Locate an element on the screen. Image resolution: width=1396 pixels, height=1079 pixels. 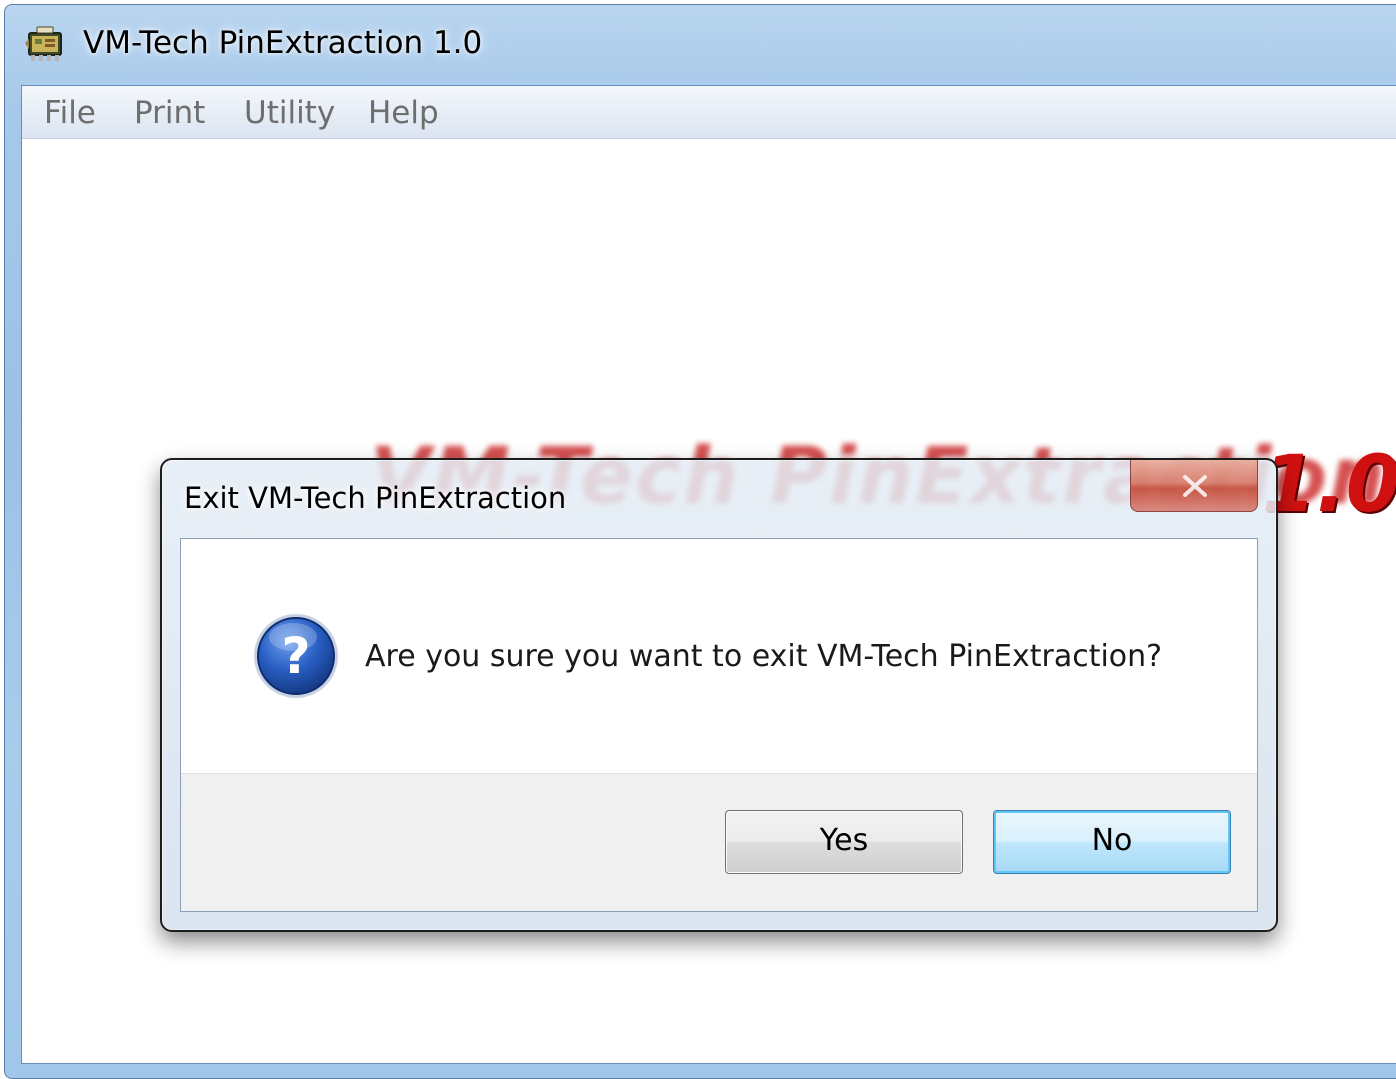
yes-button: Yes is located at coordinates (844, 842).